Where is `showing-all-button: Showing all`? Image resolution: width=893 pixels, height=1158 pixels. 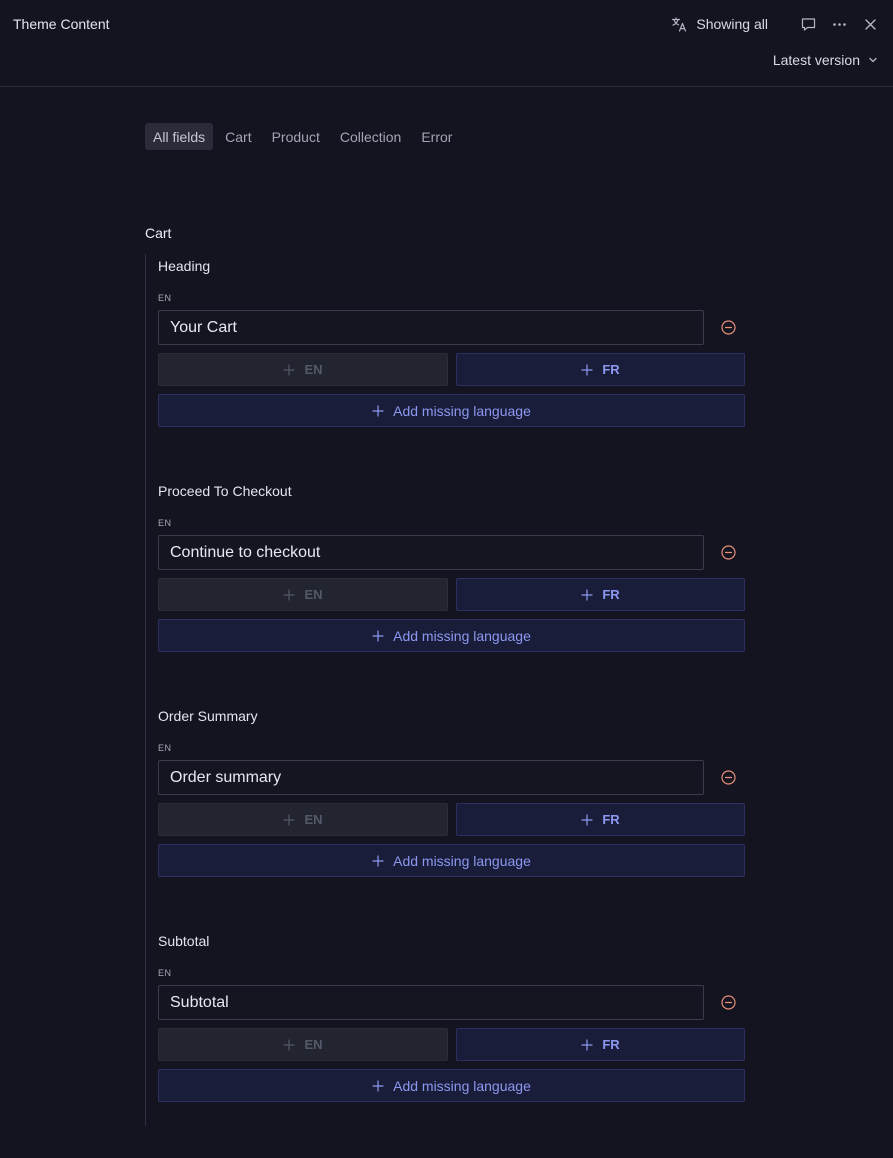 showing-all-button: Showing all is located at coordinates (719, 24).